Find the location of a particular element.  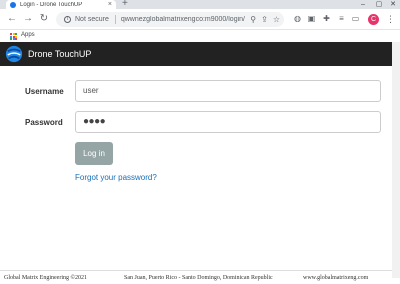

footer-website: www.globalmatrixeng.com is located at coordinates (335, 278).